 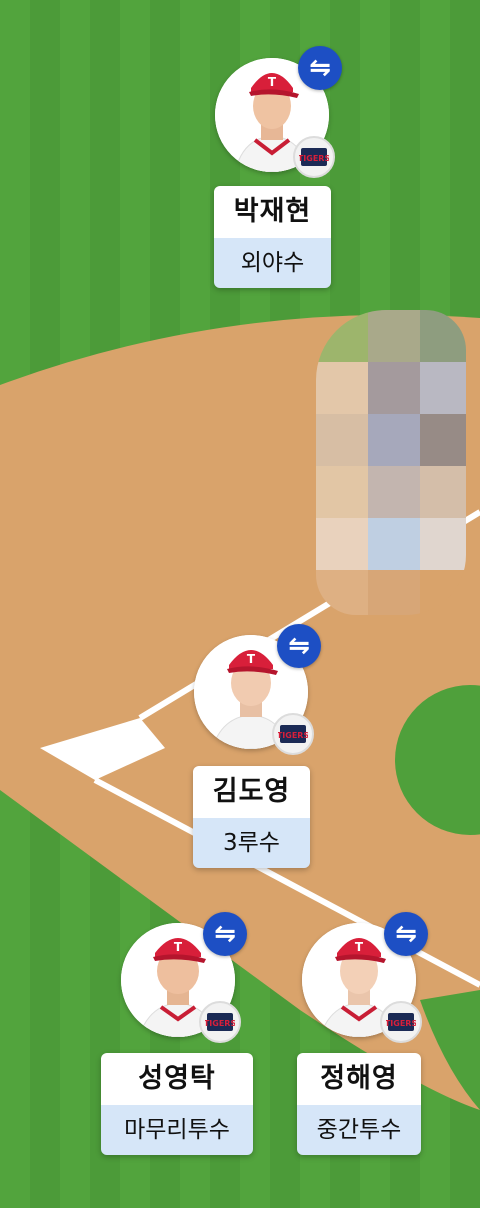 What do you see at coordinates (359, 1079) in the screenshot?
I see `player-name: 정해영` at bounding box center [359, 1079].